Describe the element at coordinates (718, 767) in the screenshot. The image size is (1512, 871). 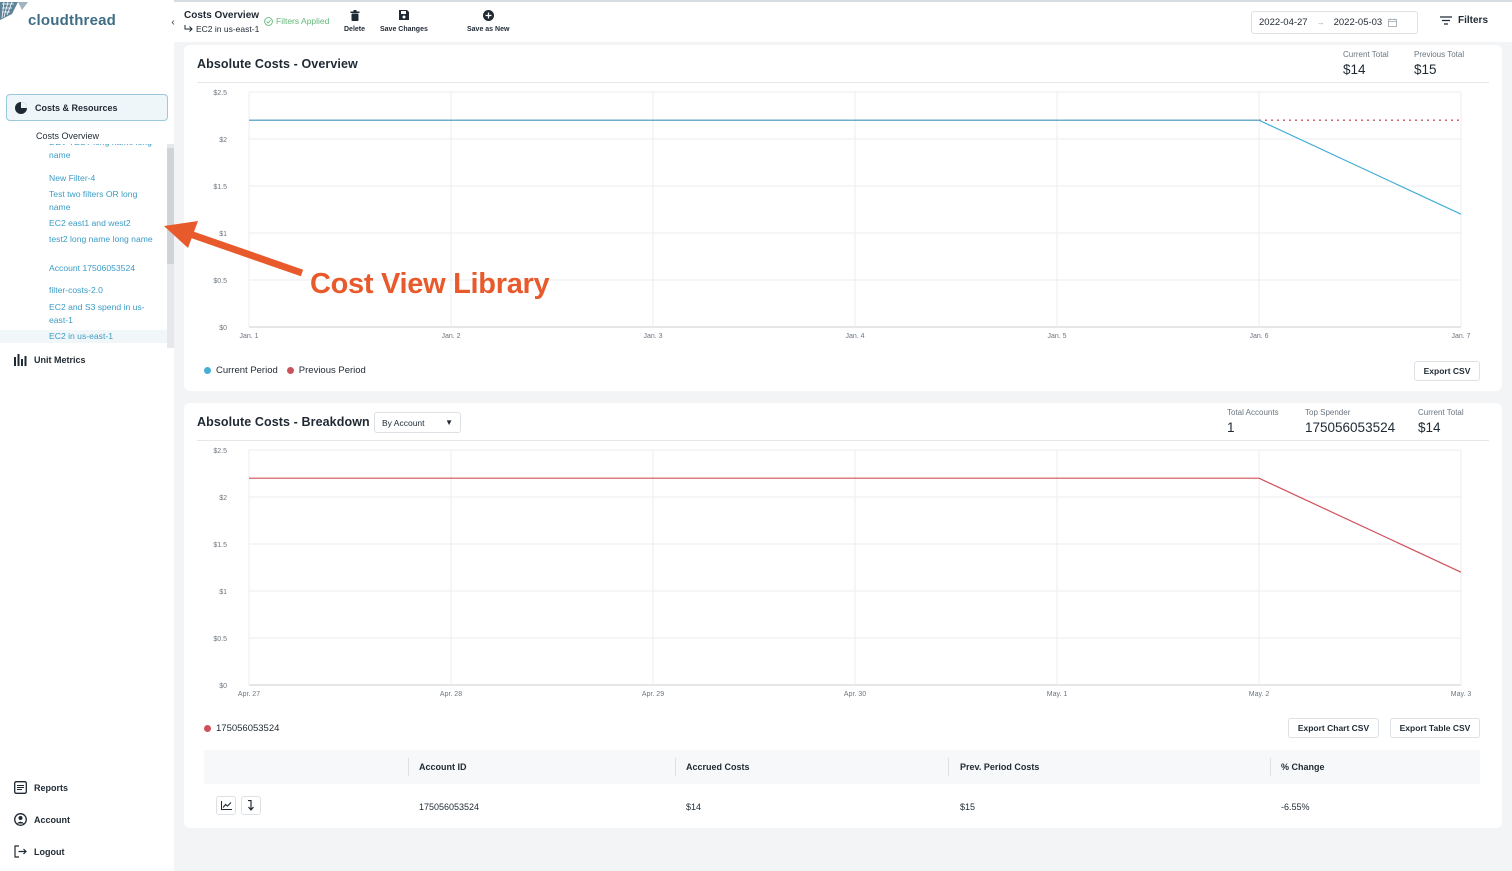
I see `header-accrued-costs: Accrued Costs` at that location.